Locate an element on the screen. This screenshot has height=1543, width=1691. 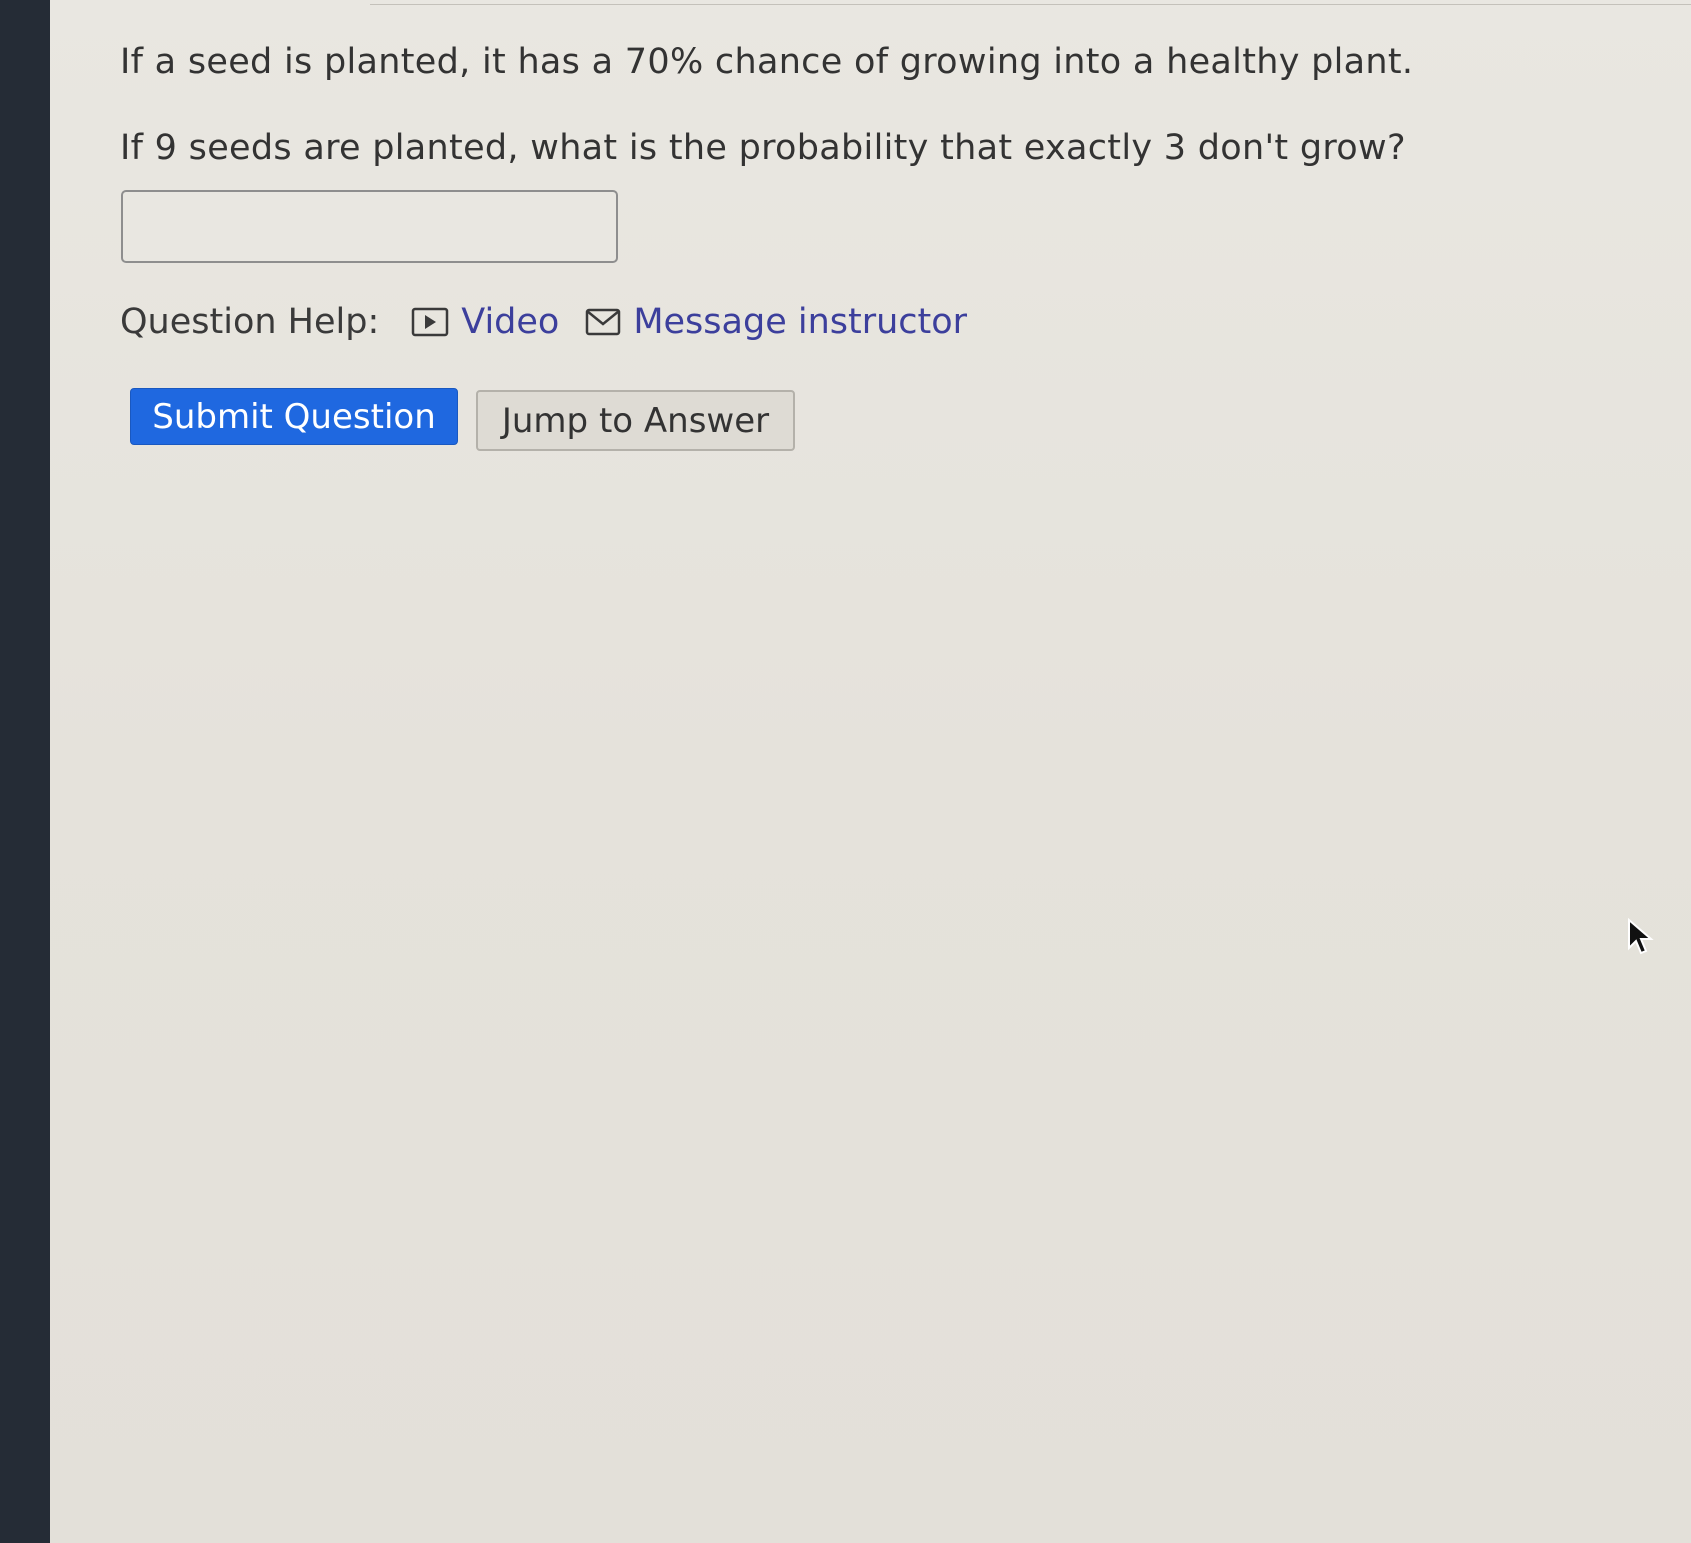
jump-to-answer-button: Jump to Answer is located at coordinates (635, 420).